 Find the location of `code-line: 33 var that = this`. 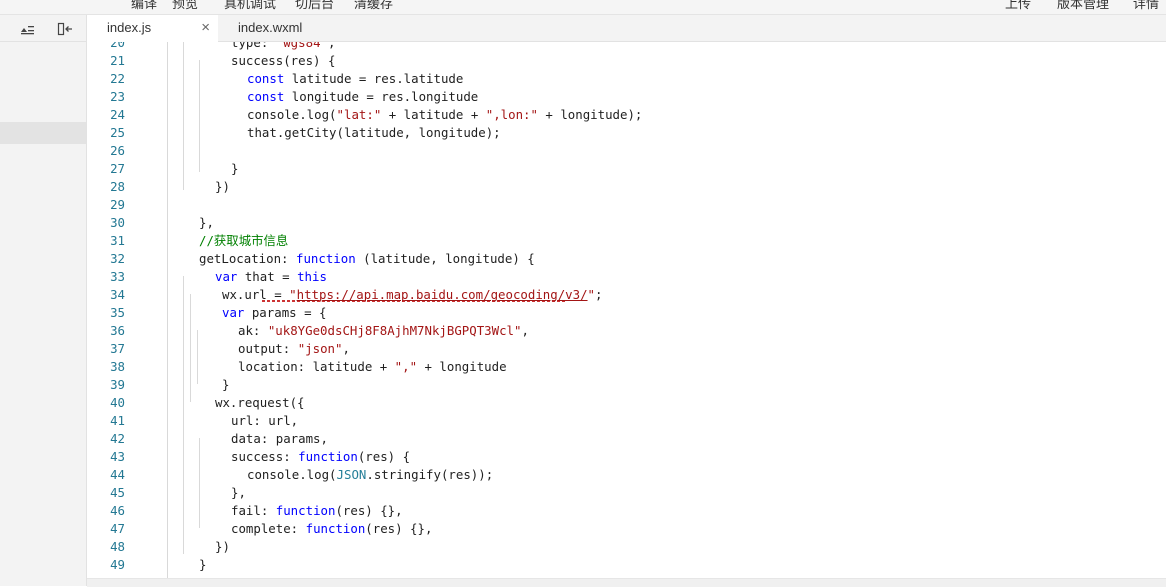

code-line: 33 var that = this is located at coordinates (626, 277).